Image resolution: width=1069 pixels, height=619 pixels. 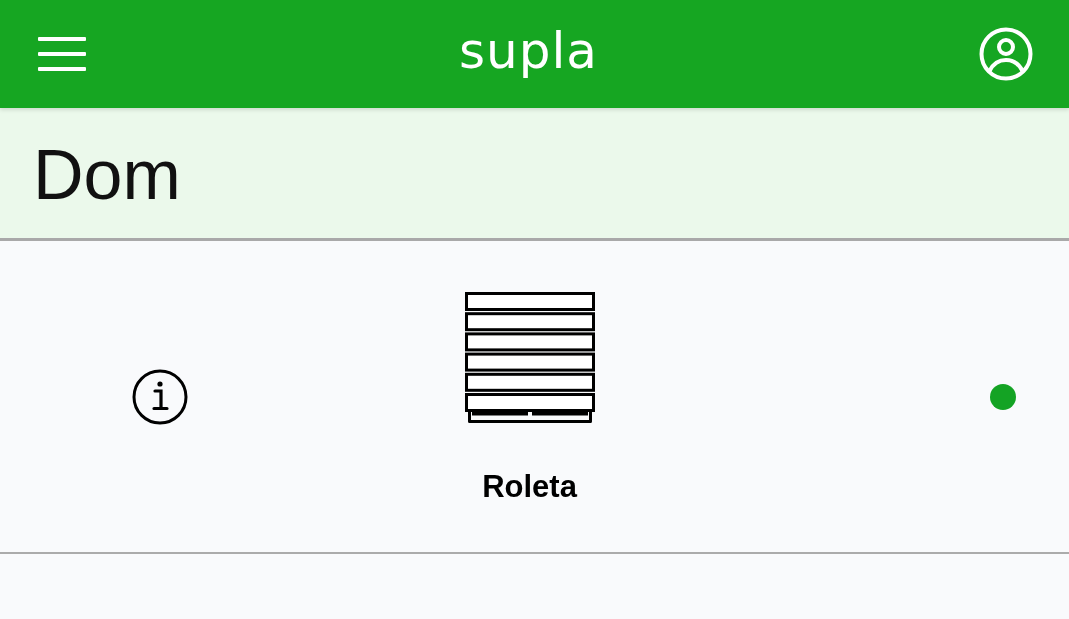 I want to click on roller-shutter-icon, so click(x=529, y=357).